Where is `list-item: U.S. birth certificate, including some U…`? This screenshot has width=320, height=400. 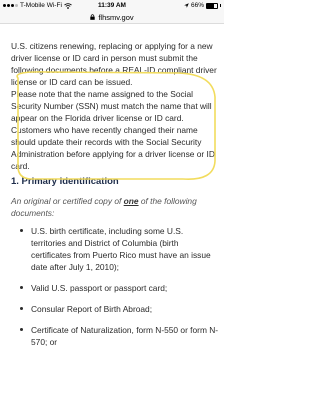 list-item: U.S. birth certificate, including some U… is located at coordinates (115, 249).